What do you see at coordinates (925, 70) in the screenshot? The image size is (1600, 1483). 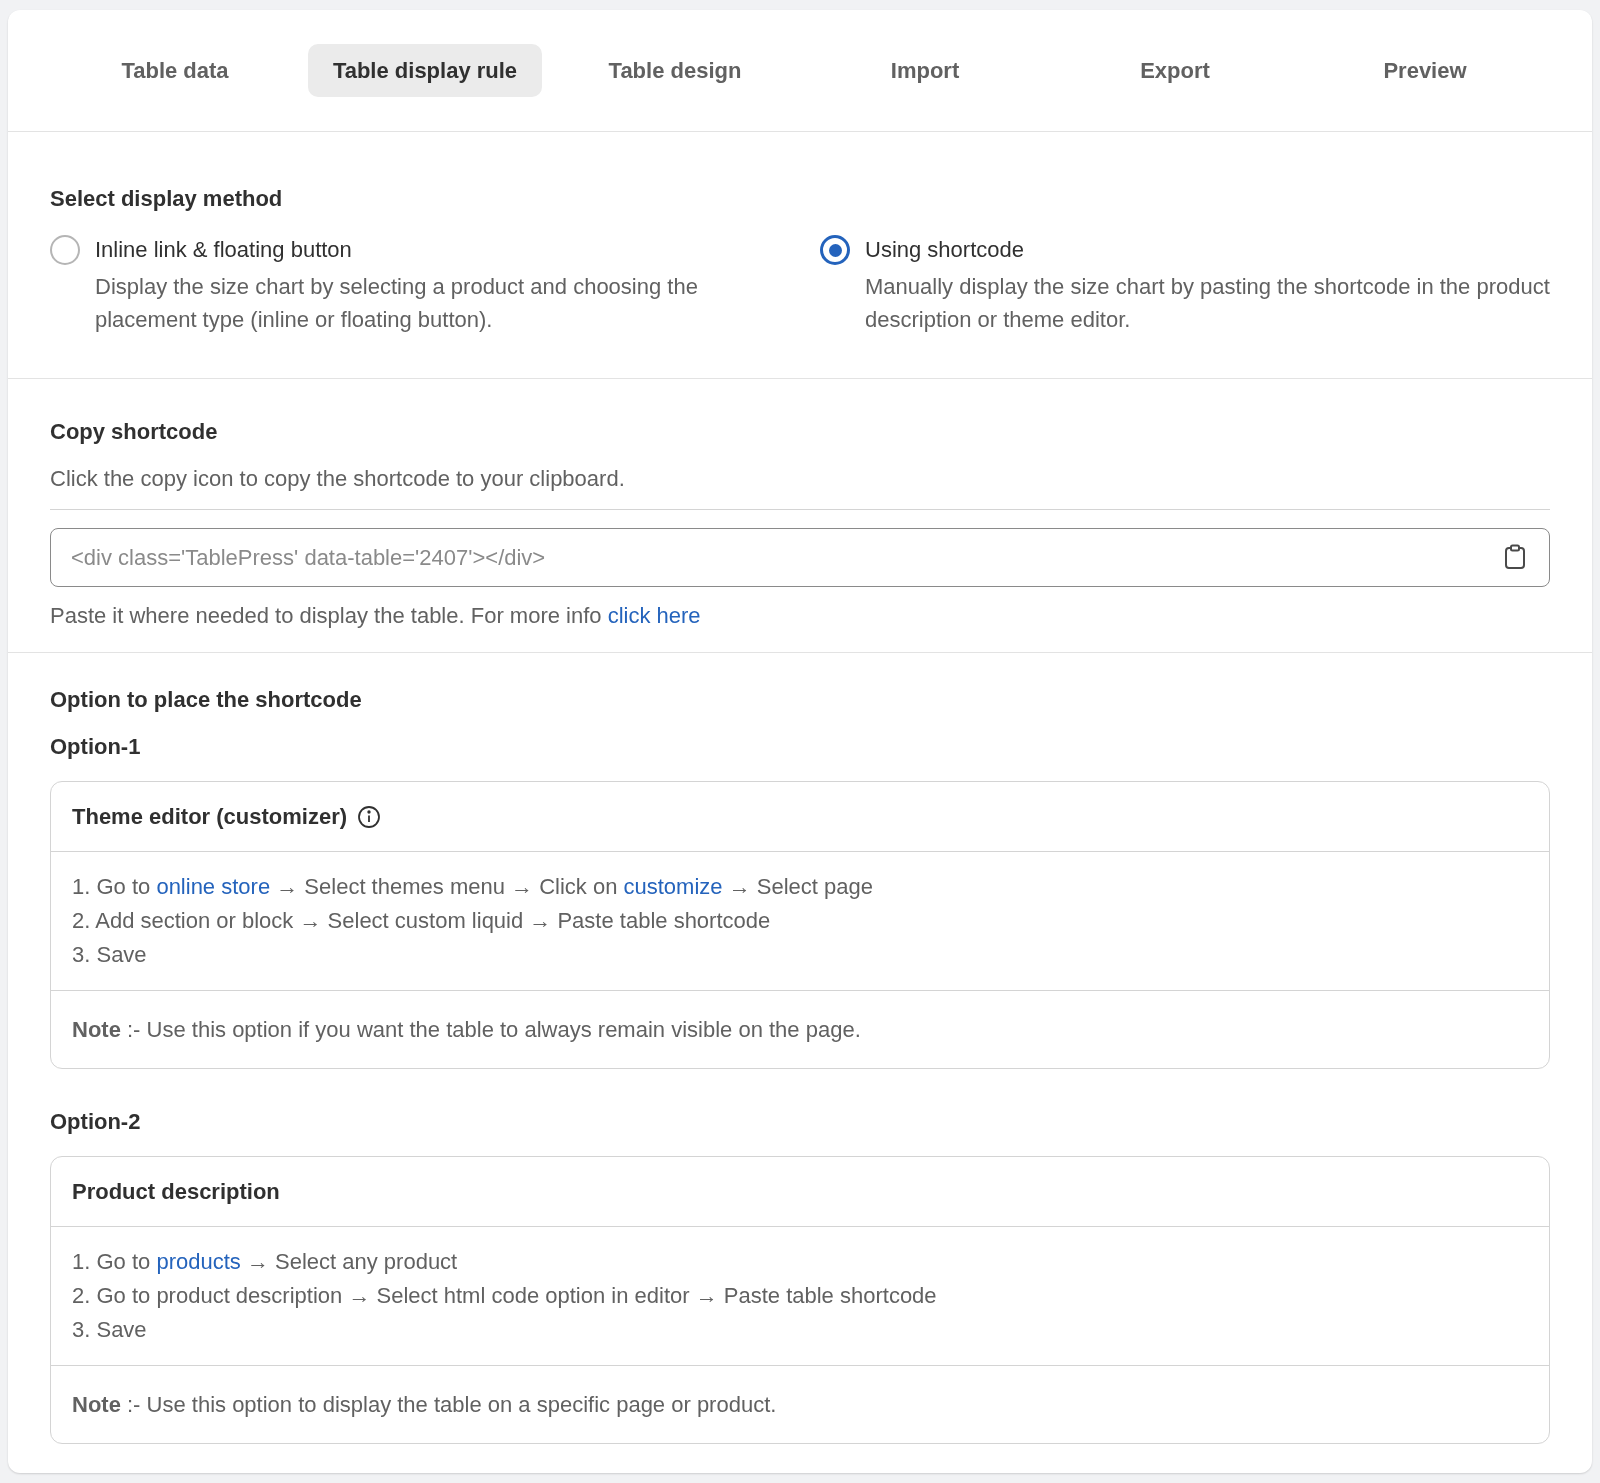 I see `tab: Import` at bounding box center [925, 70].